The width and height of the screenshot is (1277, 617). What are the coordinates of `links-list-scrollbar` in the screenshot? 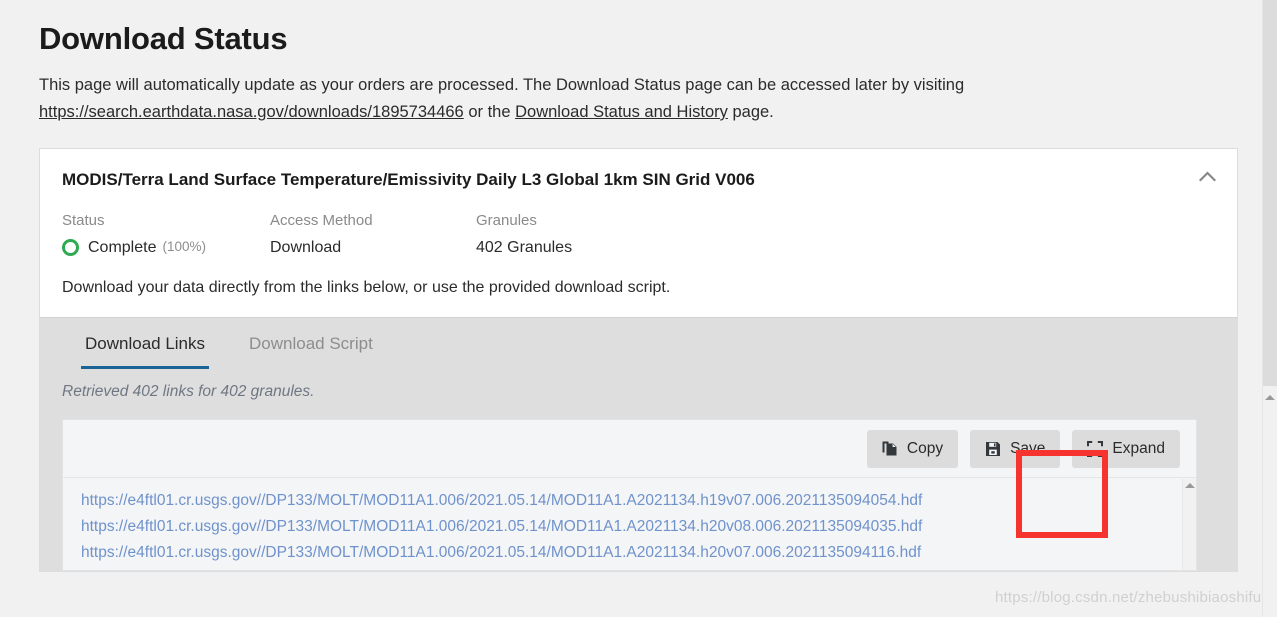 It's located at (1189, 525).